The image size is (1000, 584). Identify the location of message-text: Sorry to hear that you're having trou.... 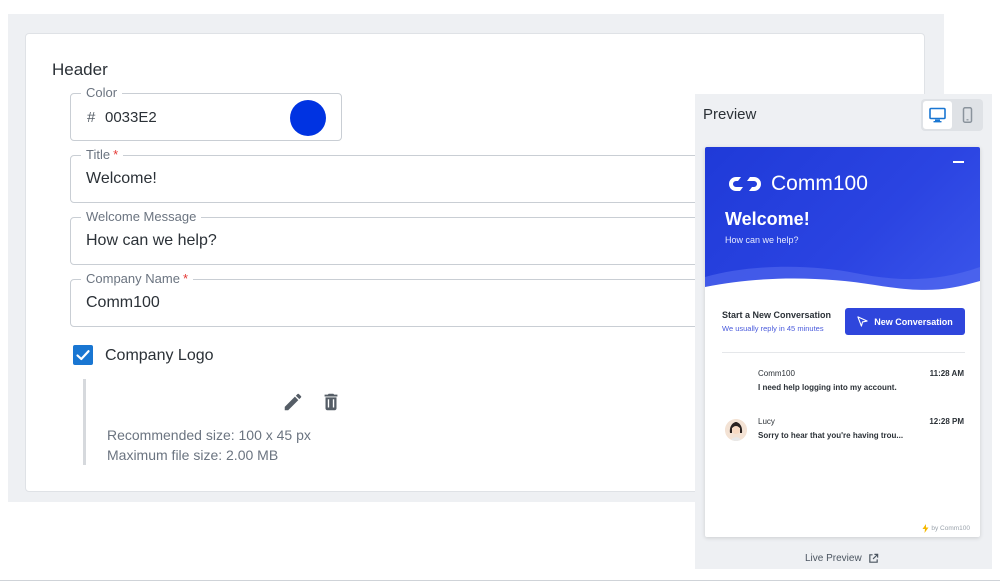
(831, 435).